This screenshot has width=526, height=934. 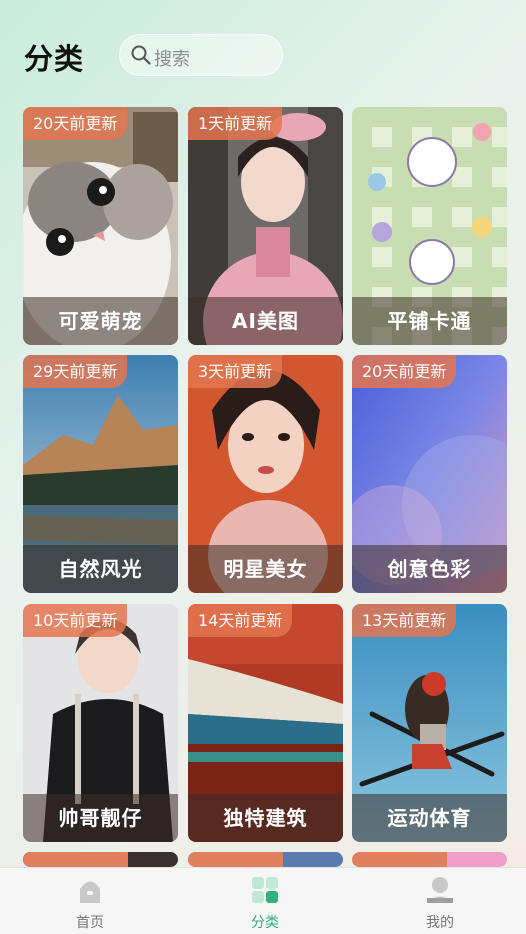 I want to click on category-label: 可爱萌宠, so click(x=100, y=321).